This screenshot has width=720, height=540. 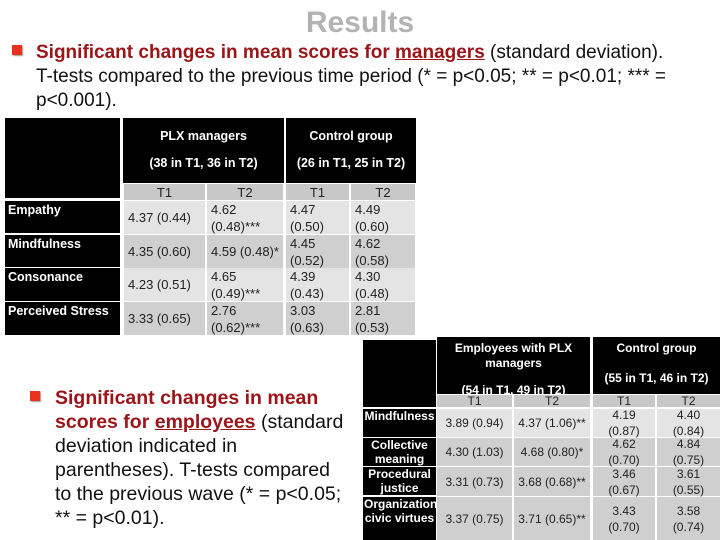 I want to click on table2-cell: 4.84 (0.75), so click(x=688, y=452).